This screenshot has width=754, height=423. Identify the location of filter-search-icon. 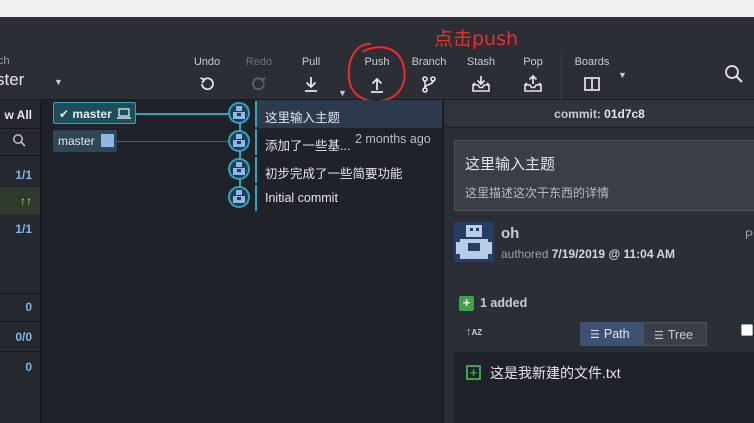
(19, 140).